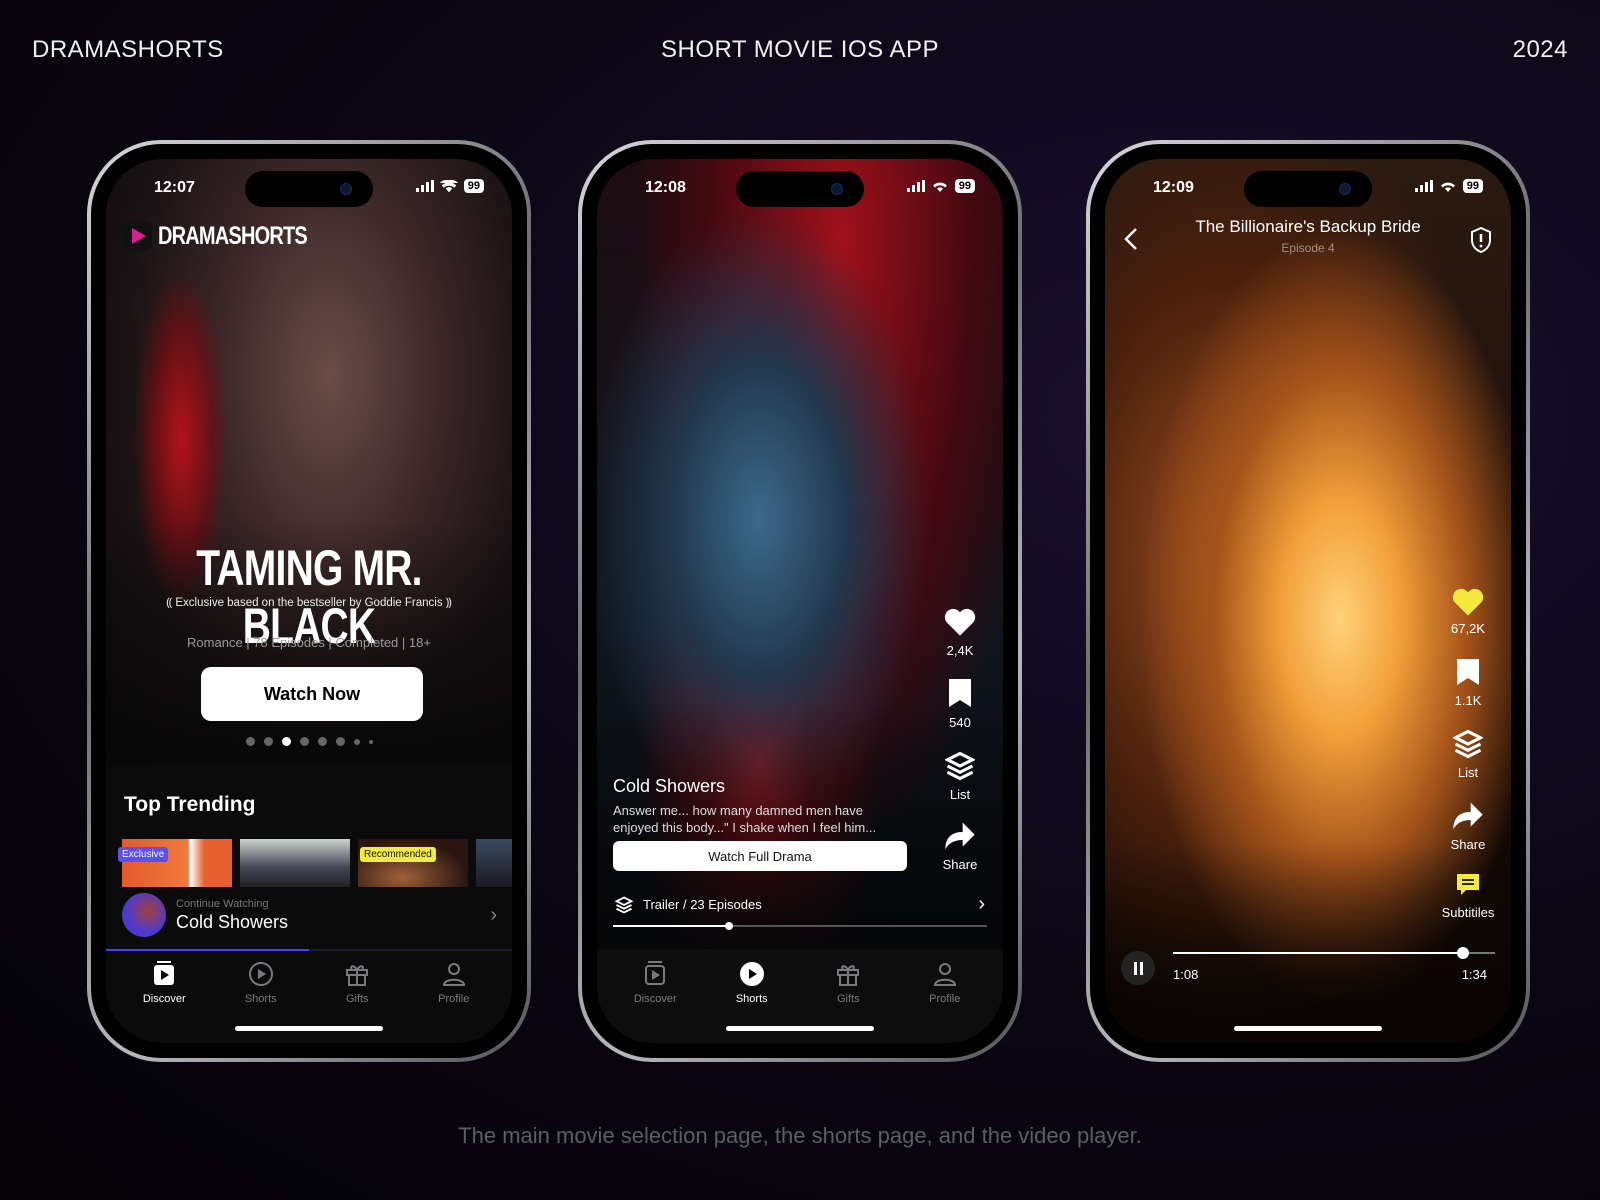 The width and height of the screenshot is (1600, 1200). I want to click on trending-thumb: Exclusive, so click(175, 863).